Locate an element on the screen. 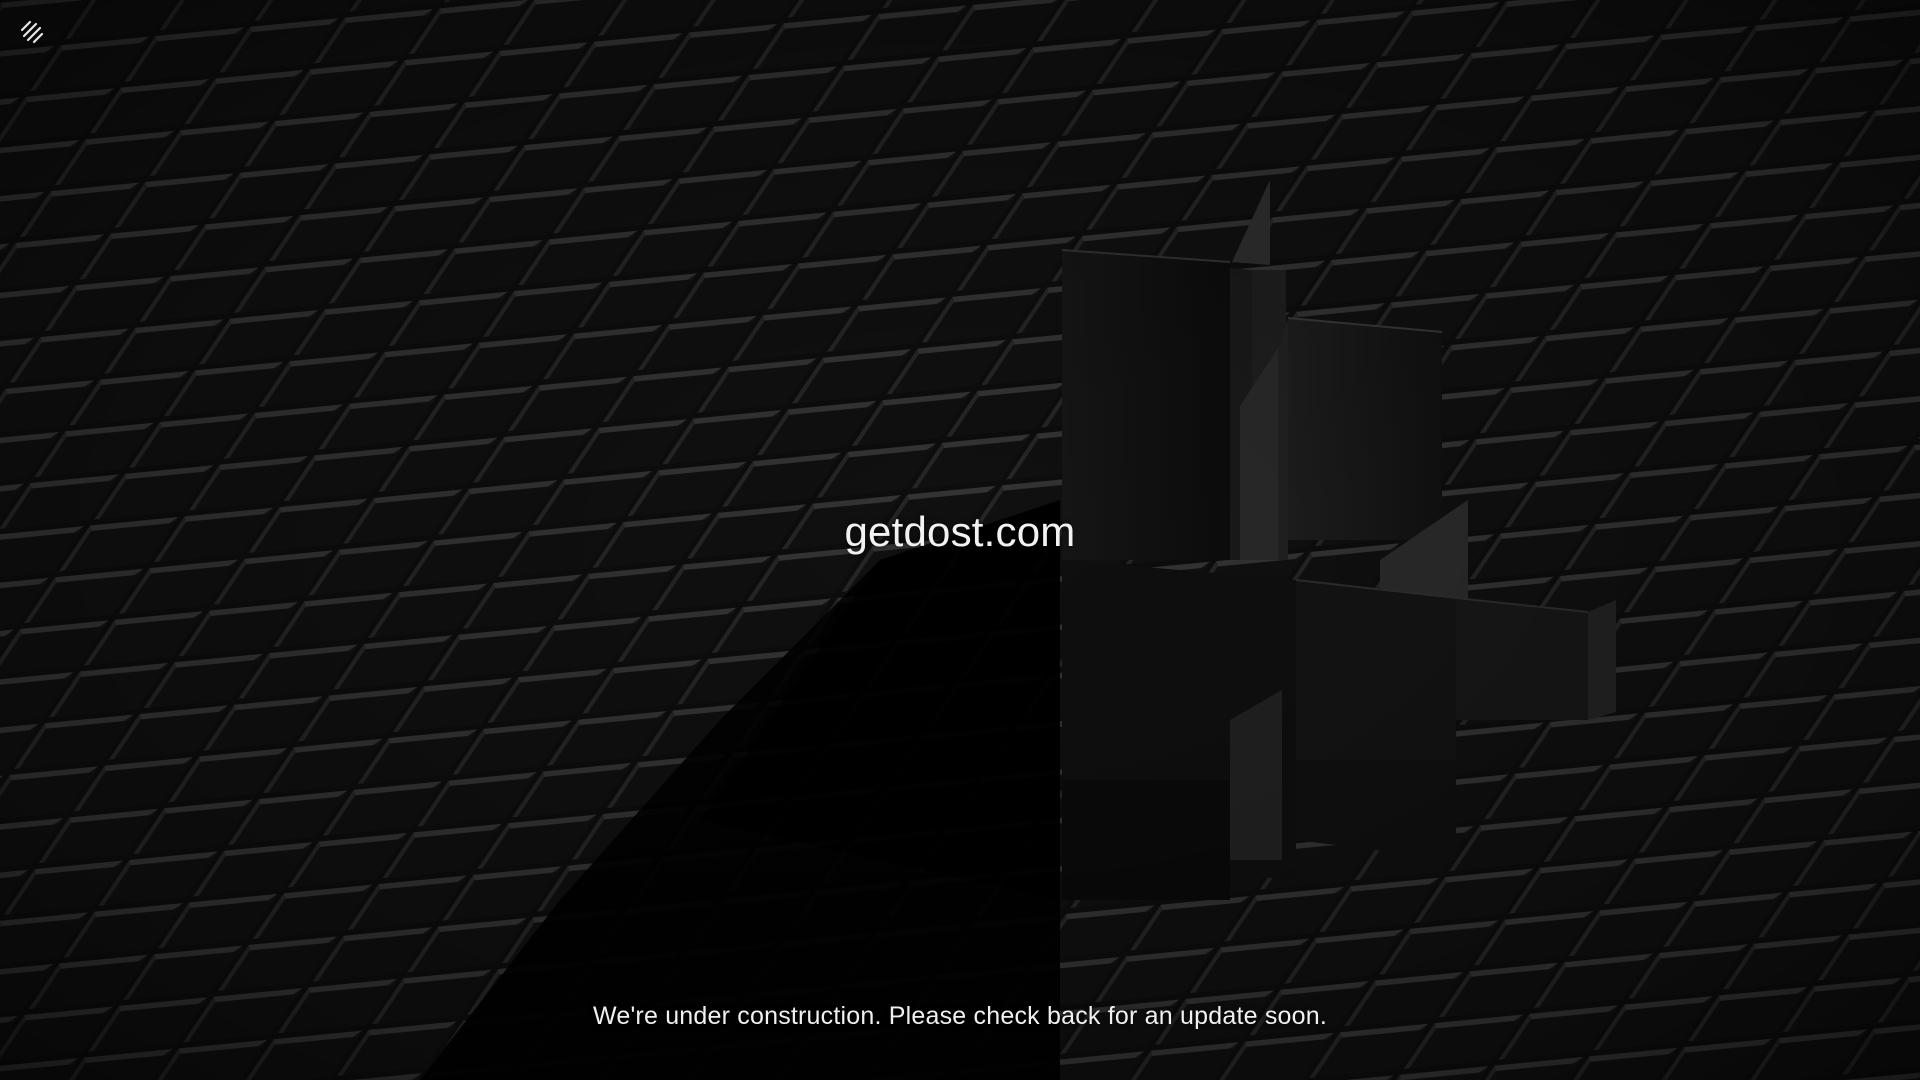  site-title: getdost.com is located at coordinates (960, 531).